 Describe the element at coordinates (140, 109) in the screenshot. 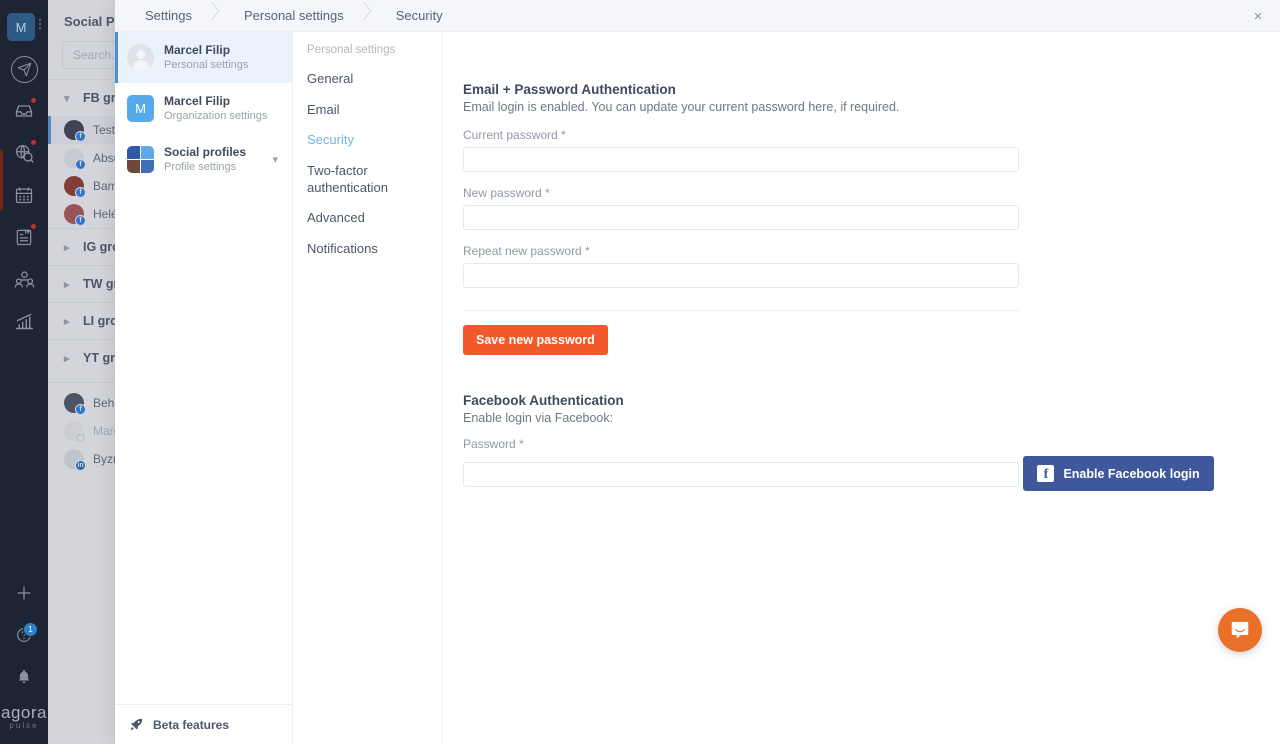

I see `avatar: M` at that location.